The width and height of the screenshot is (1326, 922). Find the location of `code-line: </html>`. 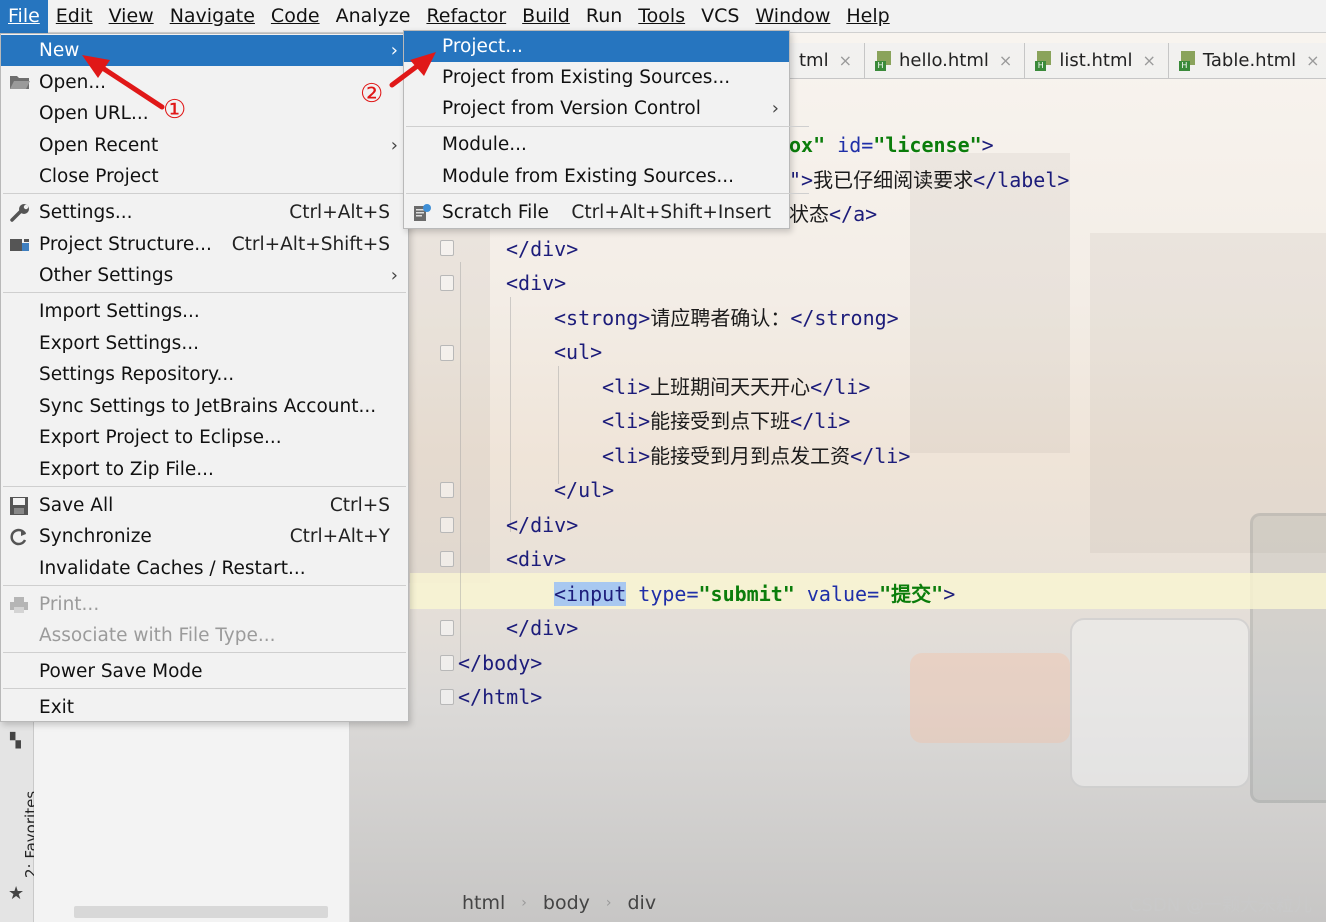

code-line: </html> is located at coordinates (500, 697).